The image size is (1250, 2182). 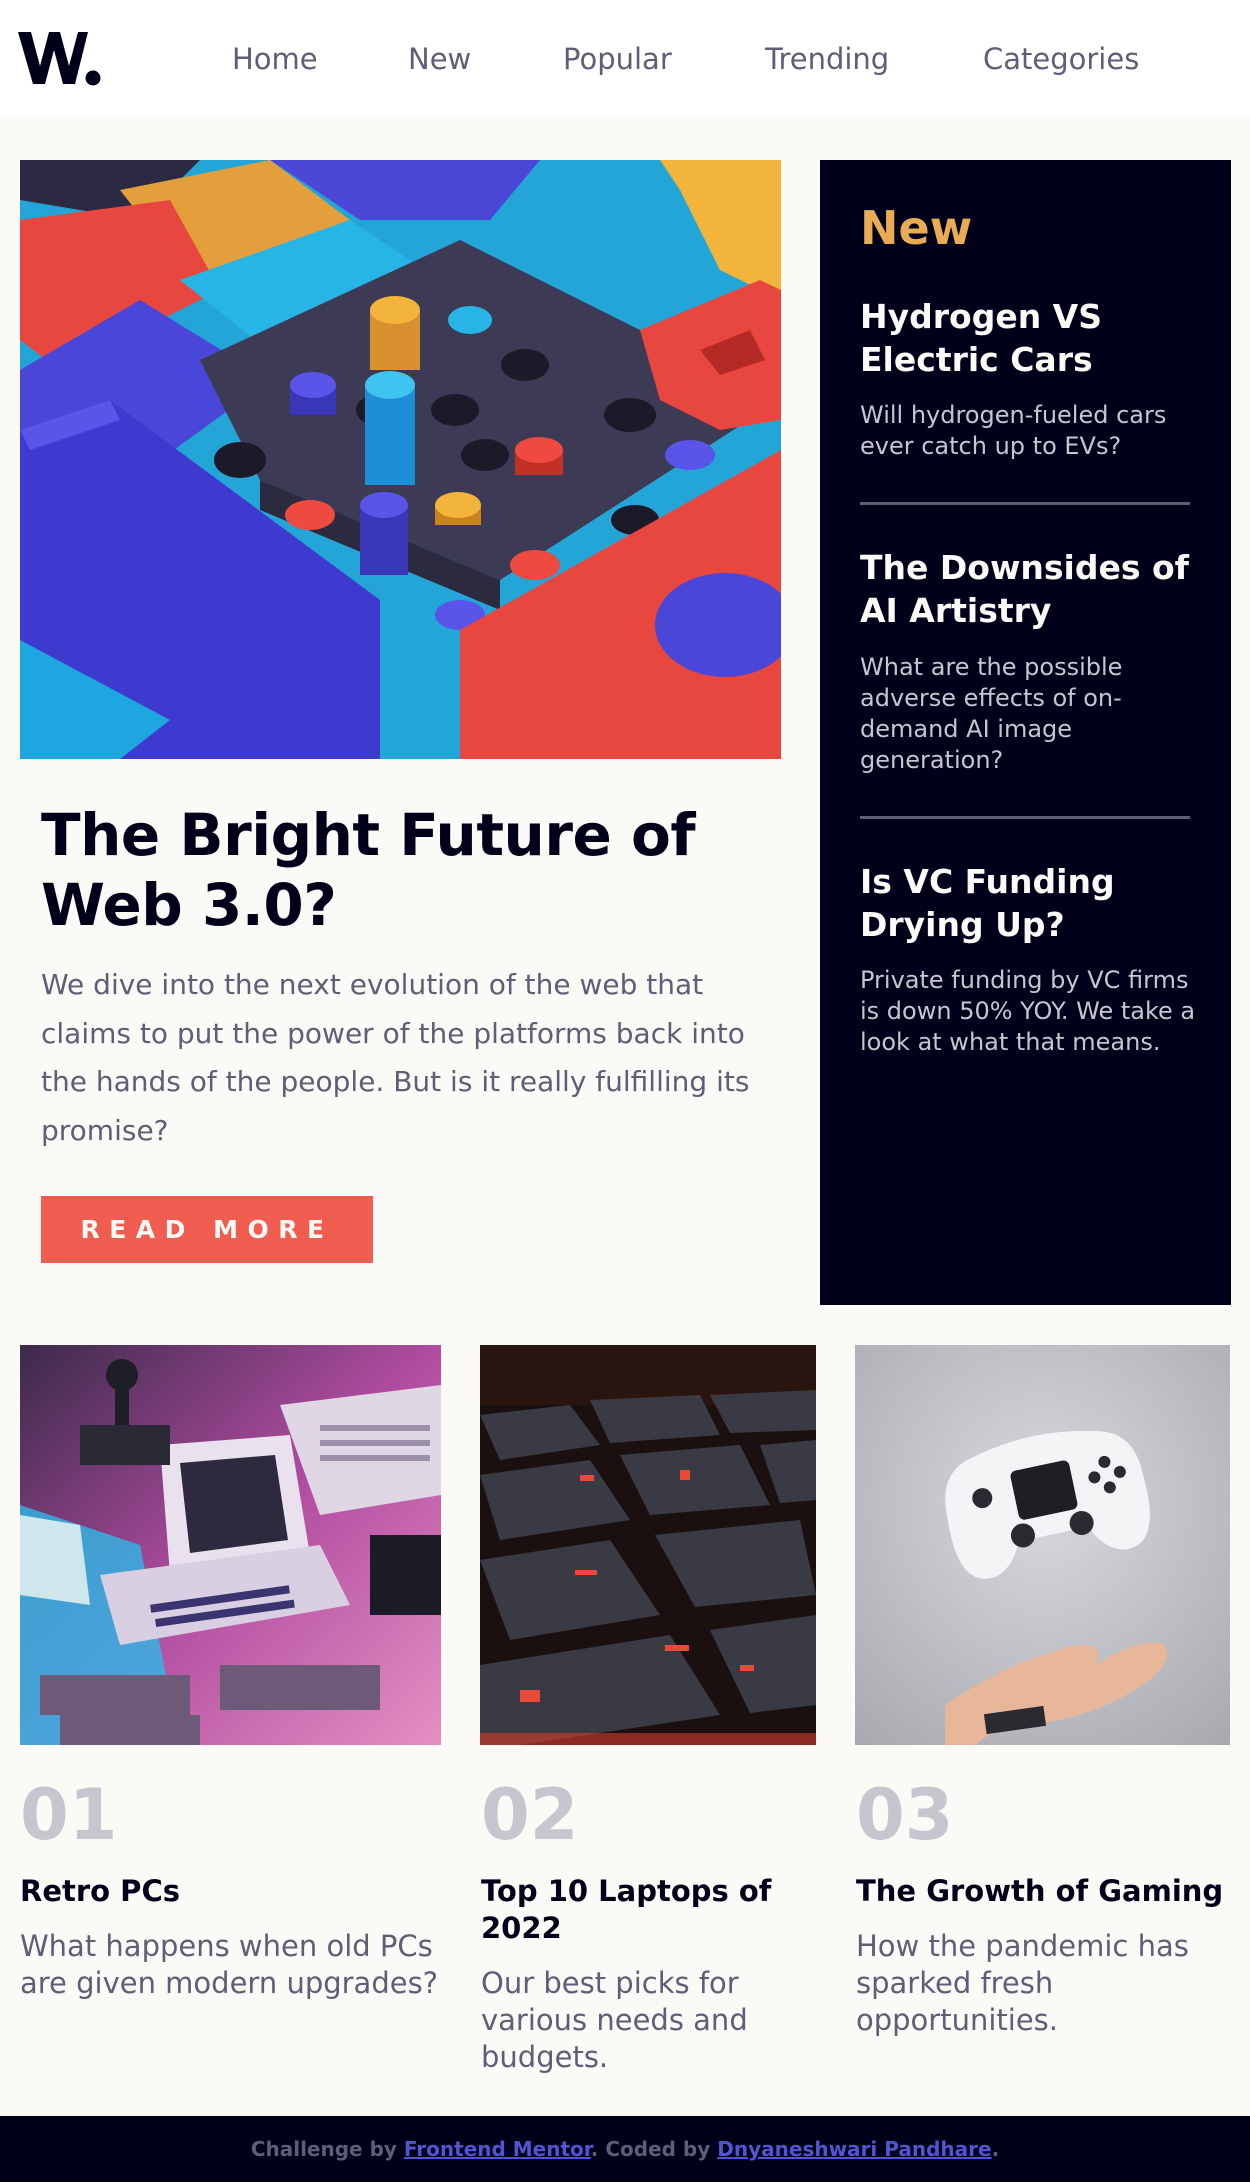 I want to click on nav-new: New, so click(x=439, y=59).